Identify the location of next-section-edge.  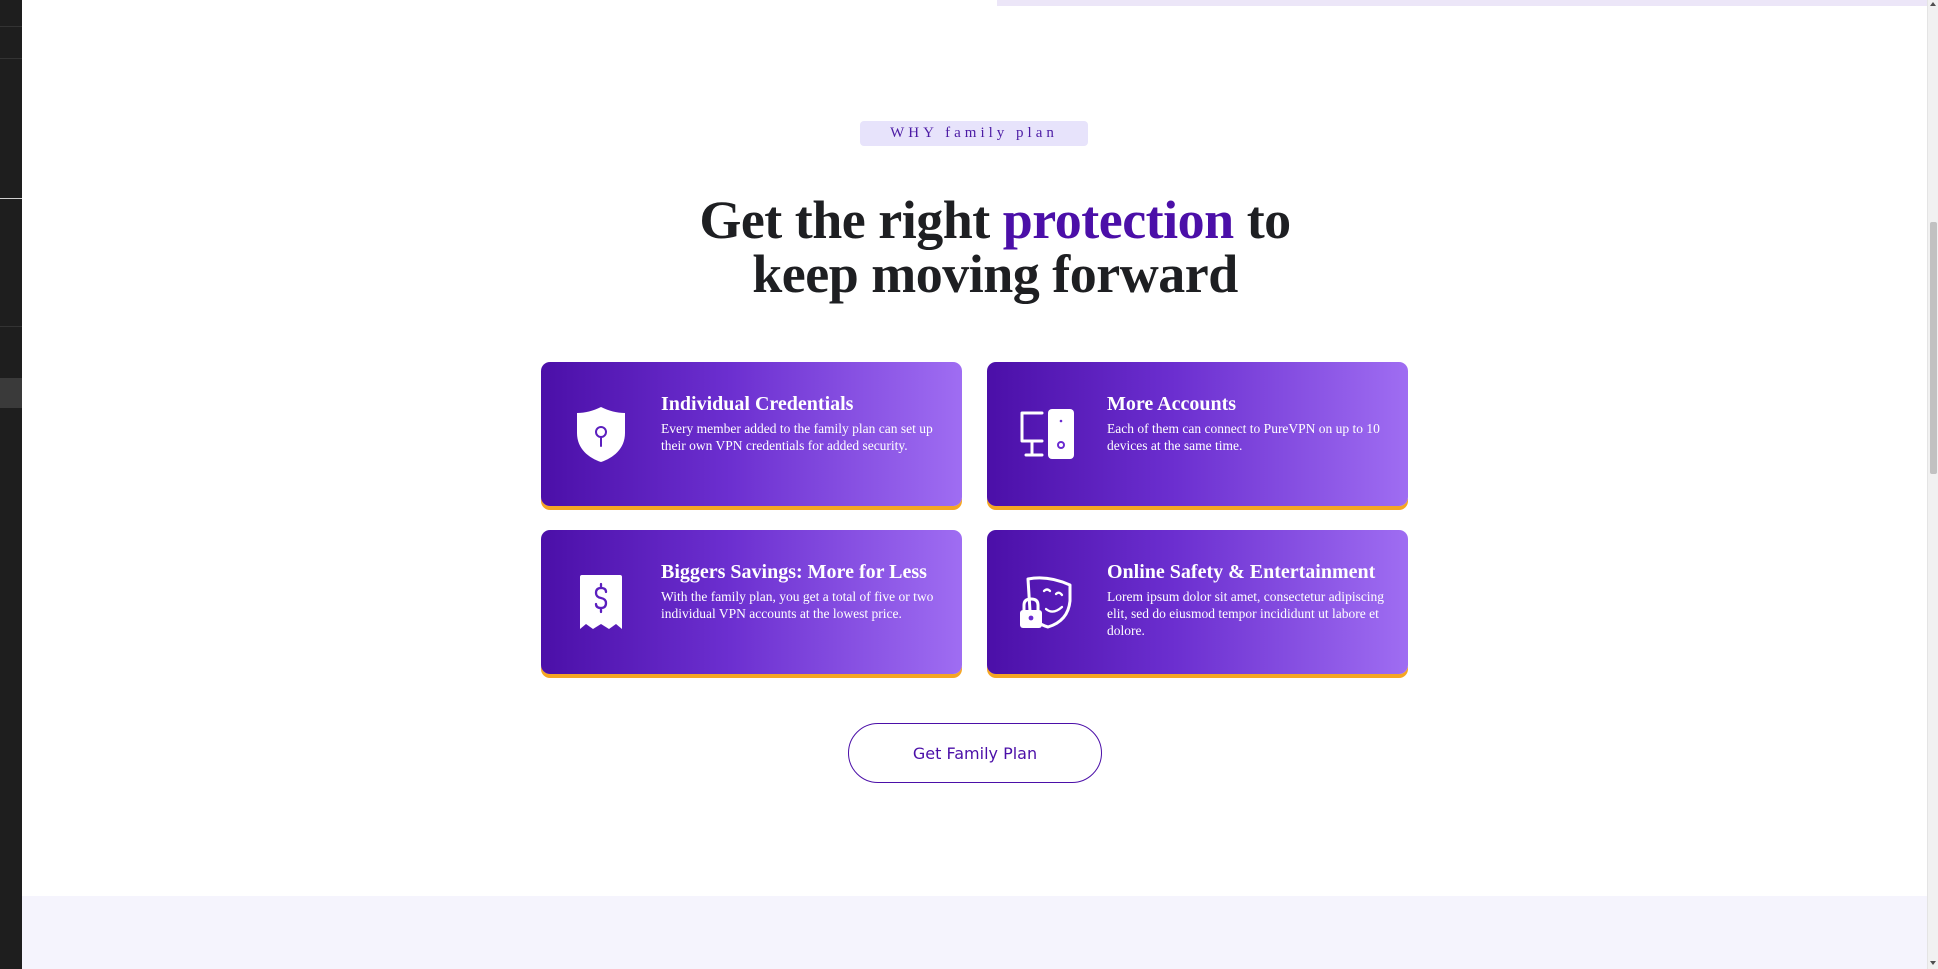
(974, 932).